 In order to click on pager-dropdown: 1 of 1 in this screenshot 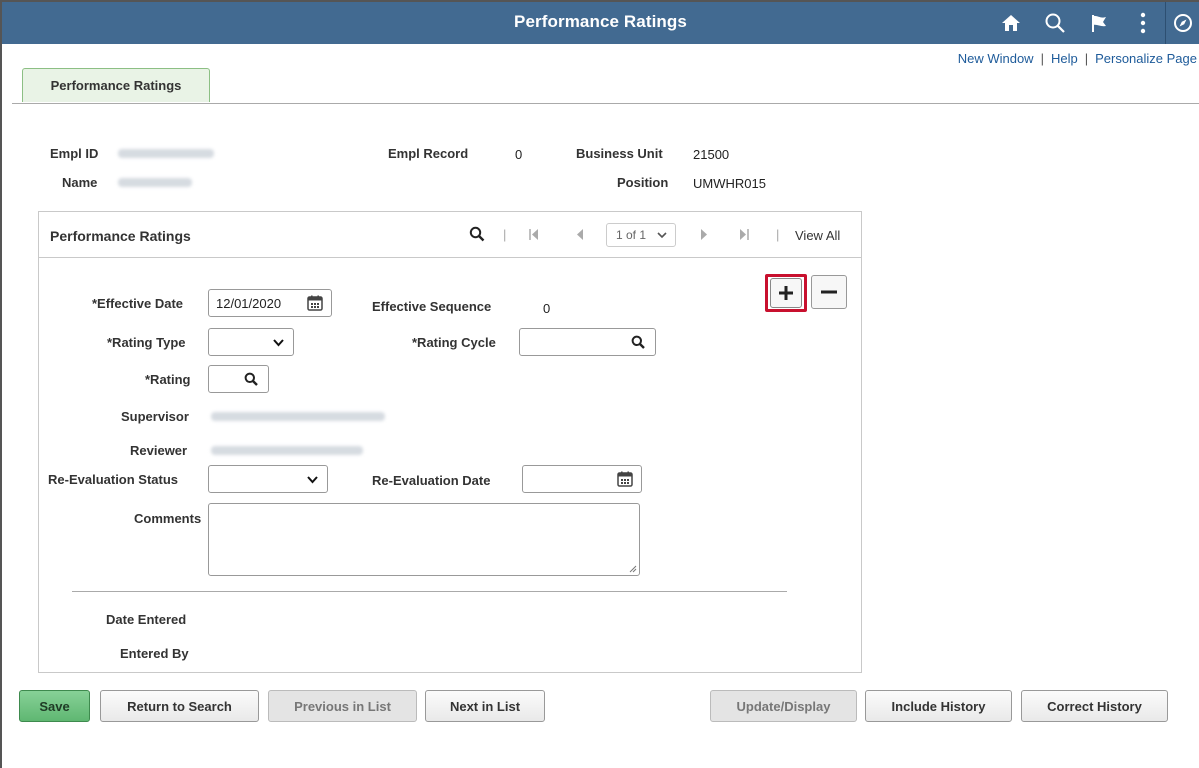, I will do `click(641, 235)`.